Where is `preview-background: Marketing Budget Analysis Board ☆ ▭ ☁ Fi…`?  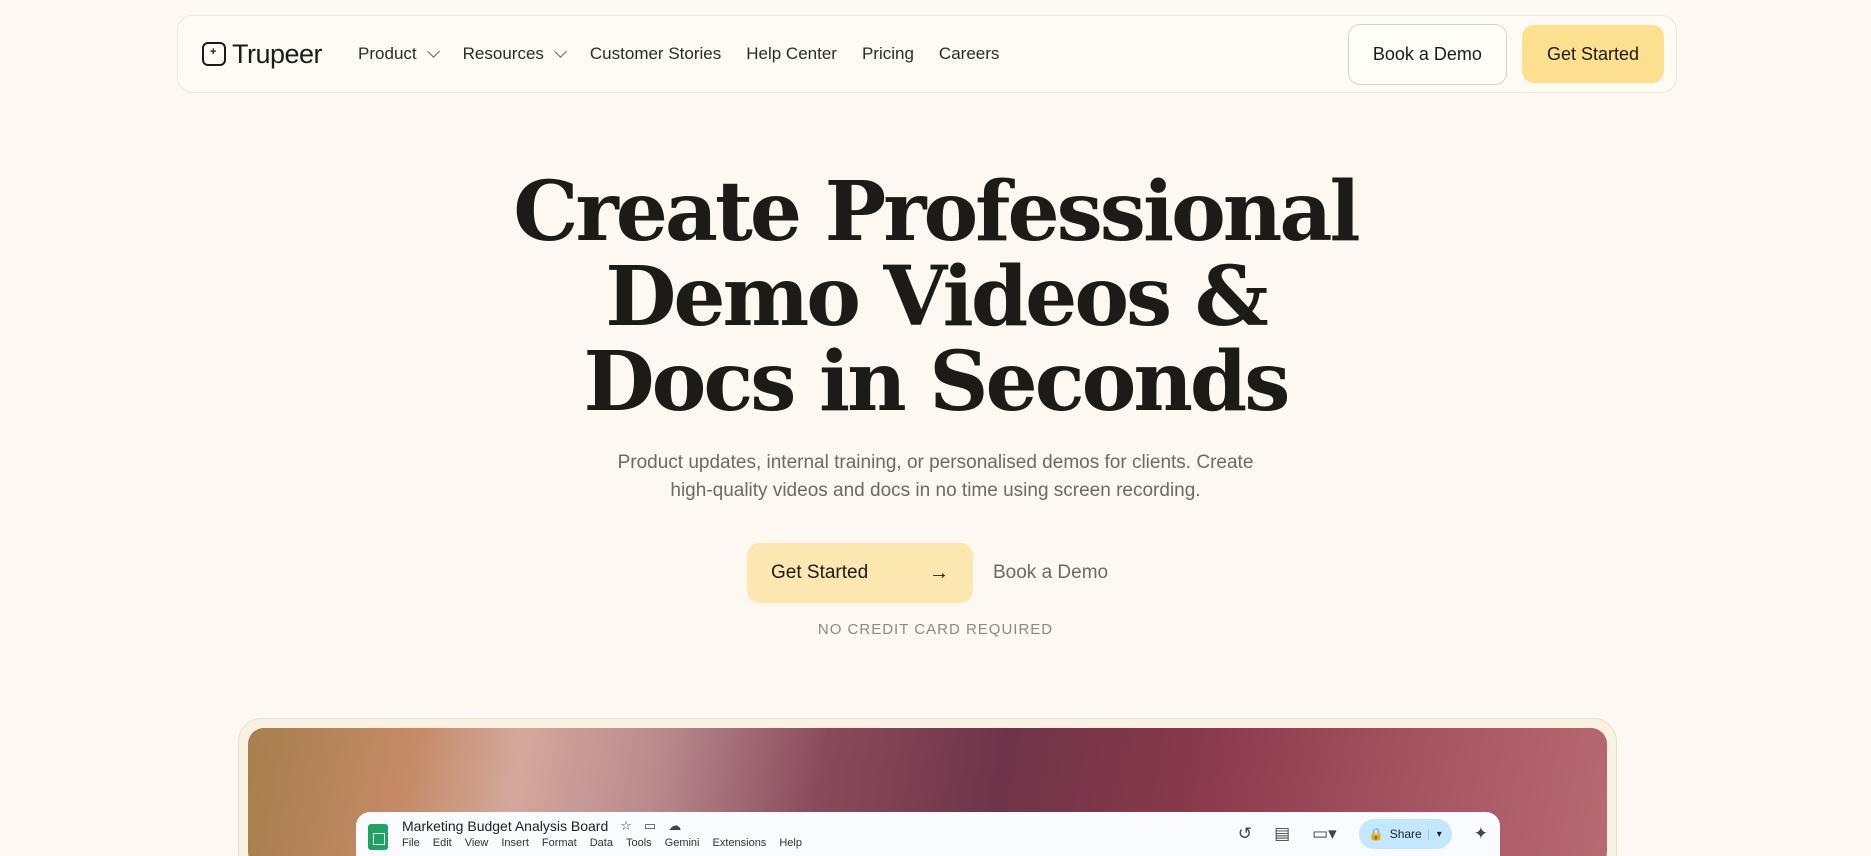 preview-background: Marketing Budget Analysis Board ☆ ▭ ☁ Fi… is located at coordinates (927, 792).